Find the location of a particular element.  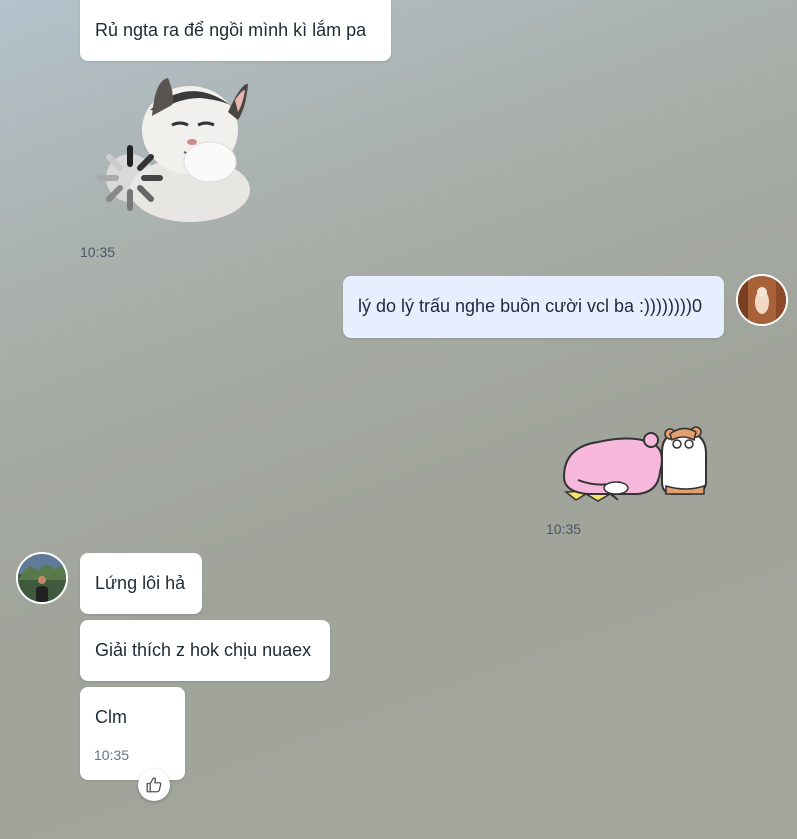

thumbs-up-icon is located at coordinates (154, 785).